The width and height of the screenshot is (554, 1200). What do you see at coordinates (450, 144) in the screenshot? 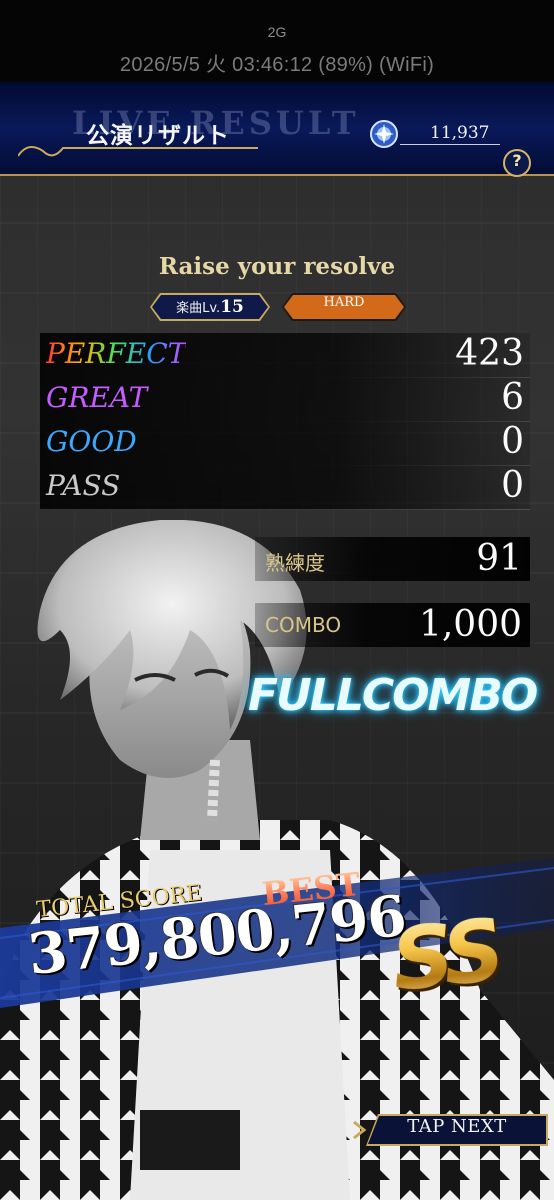
I see `currency-underline` at bounding box center [450, 144].